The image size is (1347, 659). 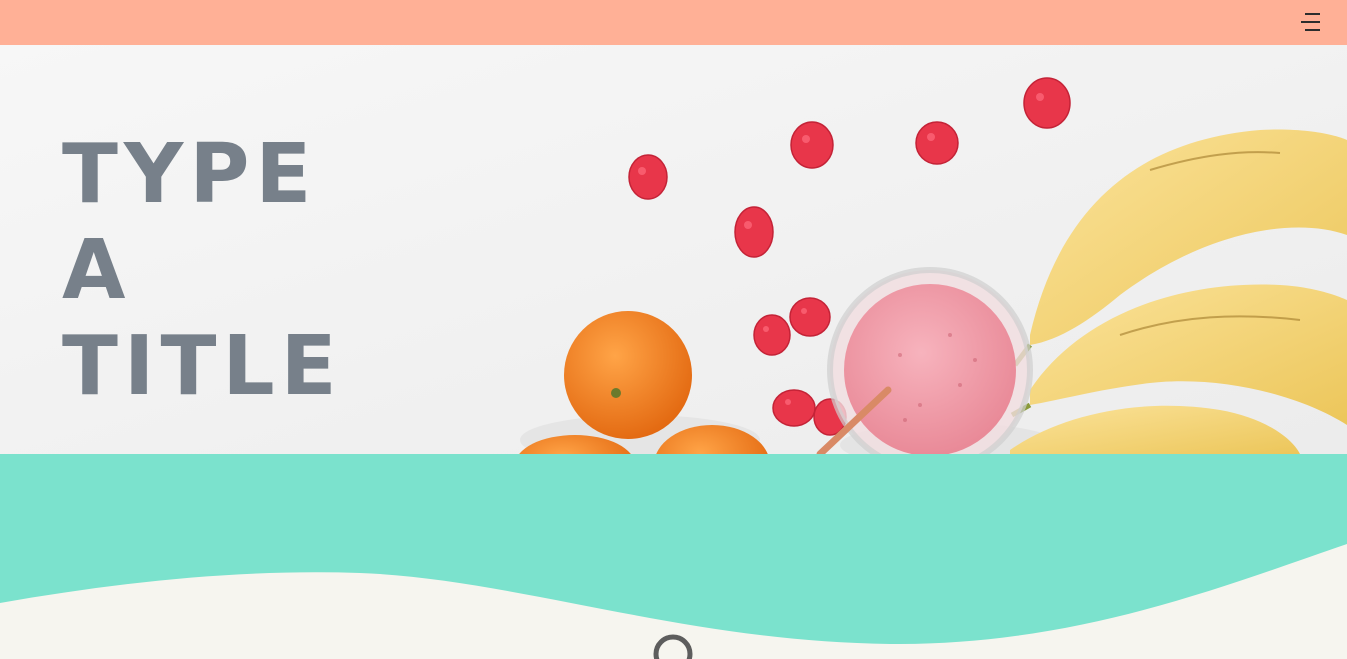 What do you see at coordinates (673, 646) in the screenshot?
I see `loading-ring-icon` at bounding box center [673, 646].